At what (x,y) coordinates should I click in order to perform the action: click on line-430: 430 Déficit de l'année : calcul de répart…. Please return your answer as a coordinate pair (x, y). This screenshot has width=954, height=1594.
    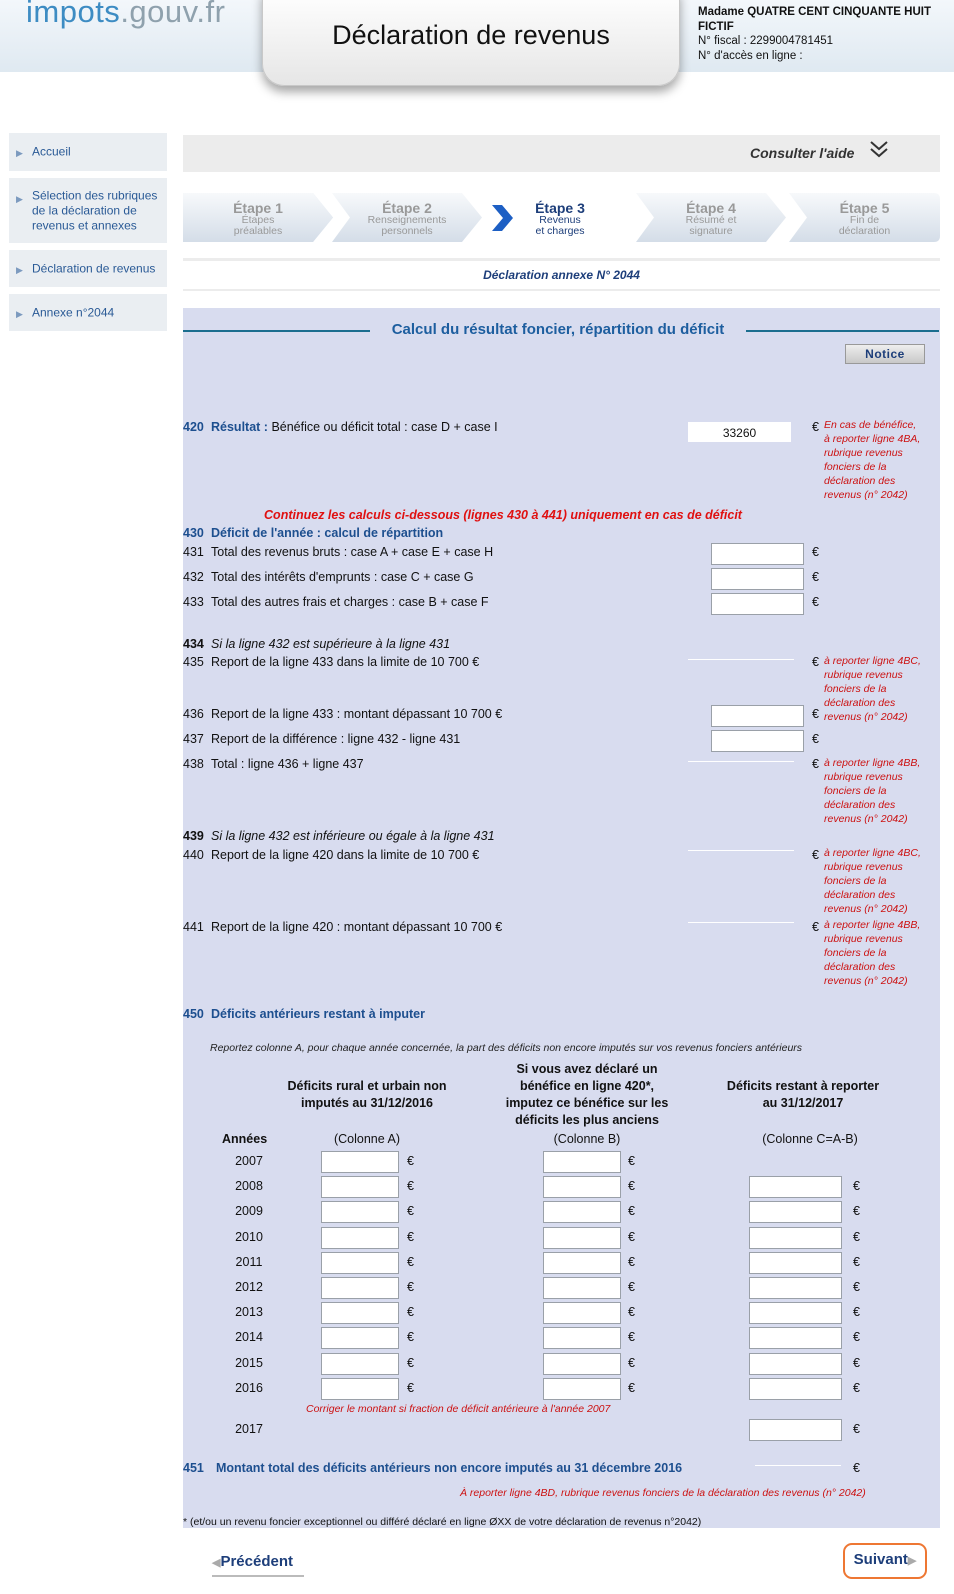
    Looking at the image, I should click on (313, 533).